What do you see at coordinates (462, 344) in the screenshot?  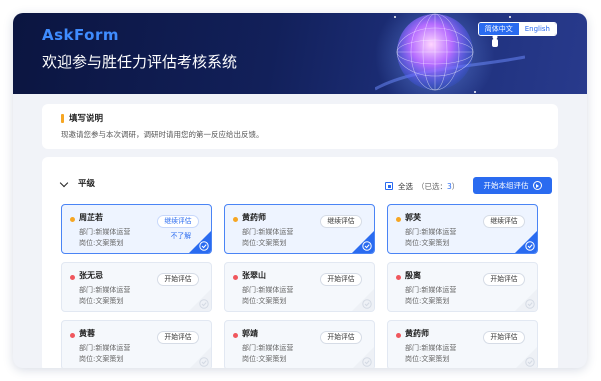 I see `person-card: 黄药师部门:新媒体运营 岗位:文案策划 开始评估` at bounding box center [462, 344].